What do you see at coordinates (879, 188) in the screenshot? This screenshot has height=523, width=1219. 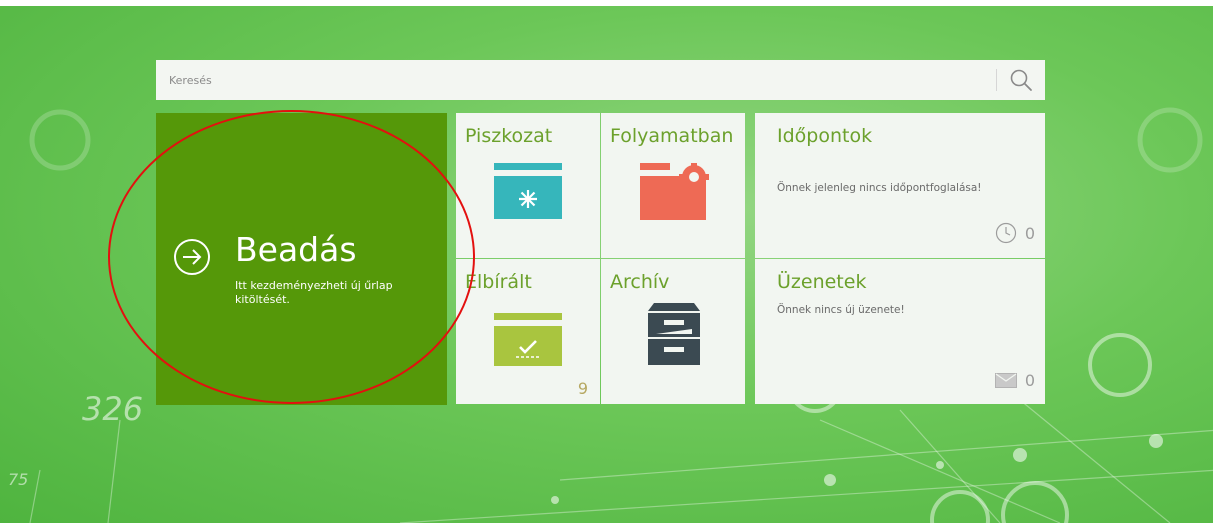 I see `tile-idopontok-message: Önnek jelenleg nincs időpontfoglalása!` at bounding box center [879, 188].